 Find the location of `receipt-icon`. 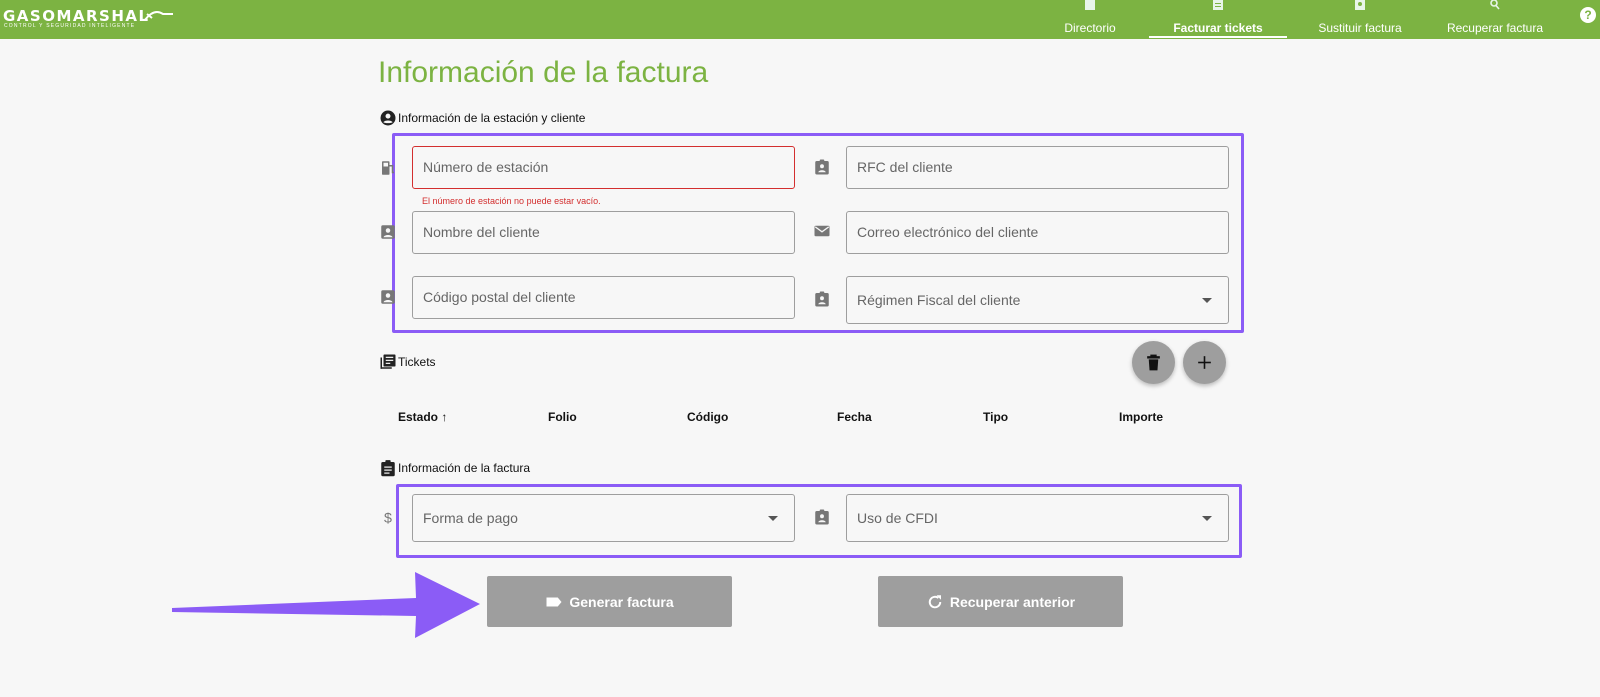

receipt-icon is located at coordinates (1218, 5).